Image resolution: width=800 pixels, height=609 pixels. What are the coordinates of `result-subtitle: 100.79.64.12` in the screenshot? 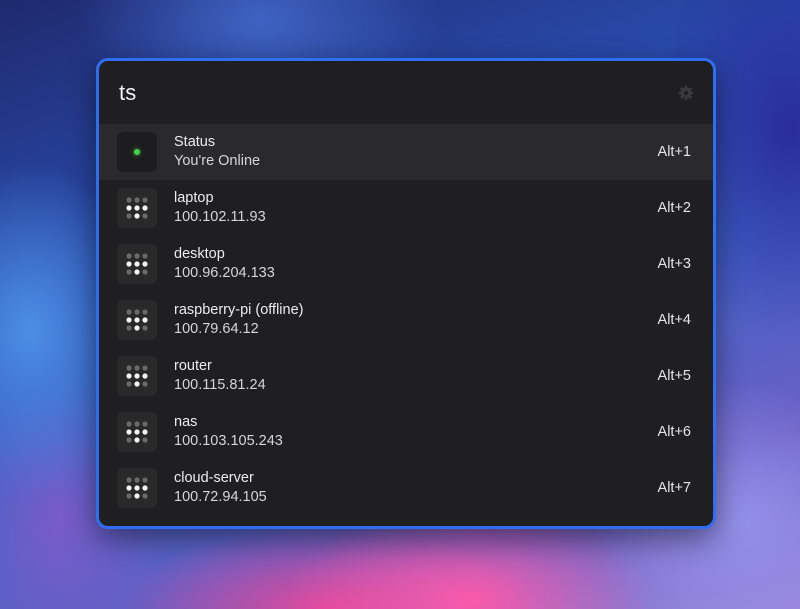 It's located at (216, 329).